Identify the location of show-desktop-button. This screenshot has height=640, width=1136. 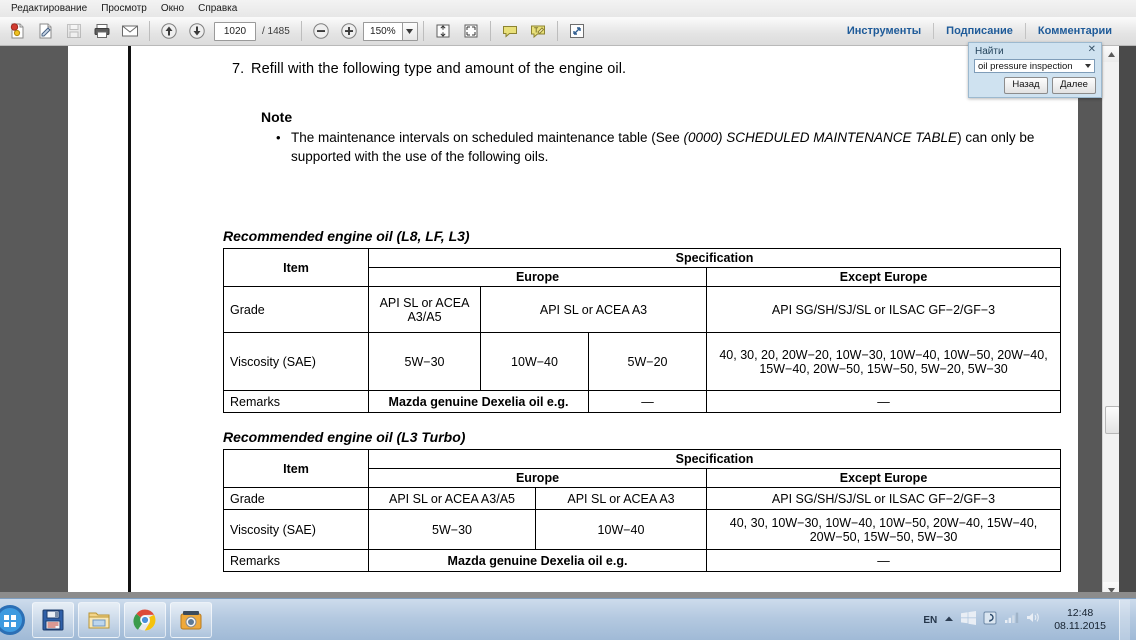
(1124, 620).